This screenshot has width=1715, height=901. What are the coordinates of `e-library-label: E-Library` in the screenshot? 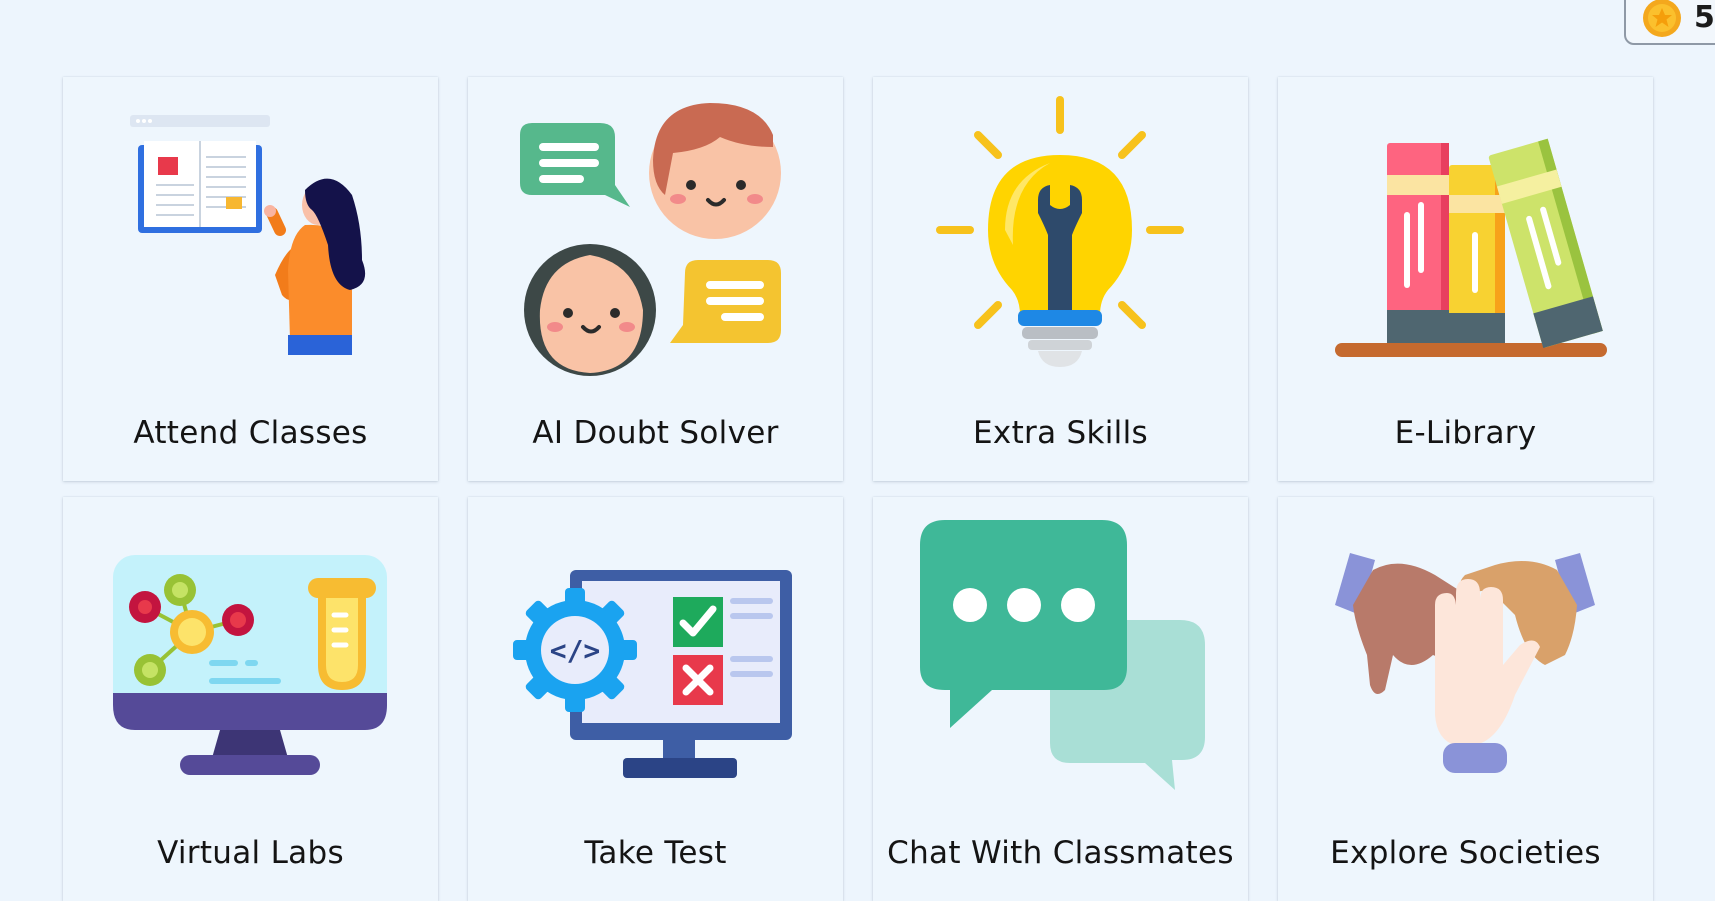 It's located at (1465, 433).